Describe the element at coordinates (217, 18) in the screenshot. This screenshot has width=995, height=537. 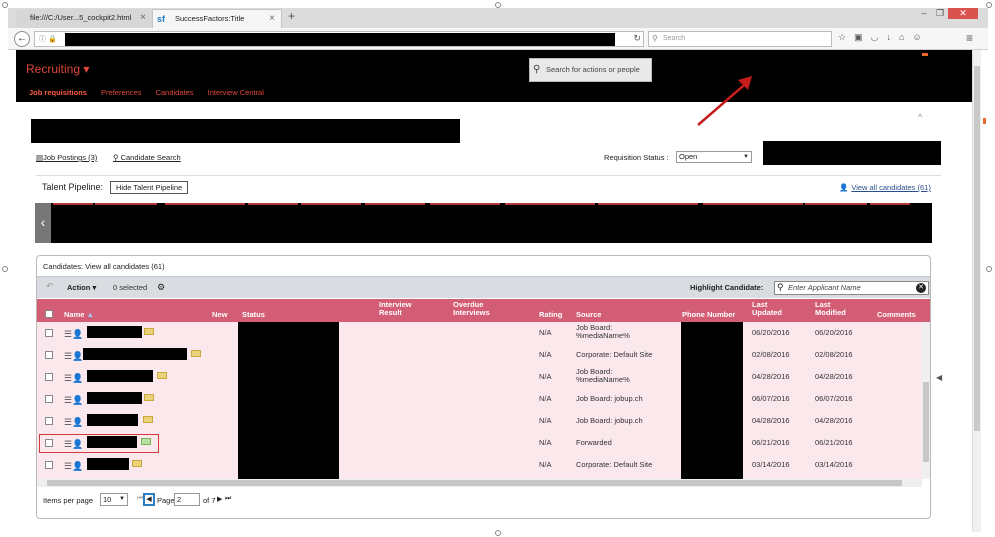
I see `browser-tab-active: sf SuccessFactors:Title ×` at that location.